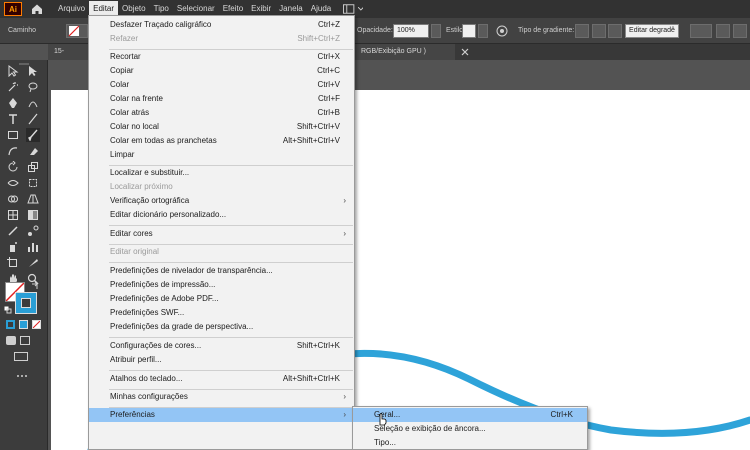 This screenshot has width=750, height=450. I want to click on perspective-grid-tool-icon, so click(33, 199).